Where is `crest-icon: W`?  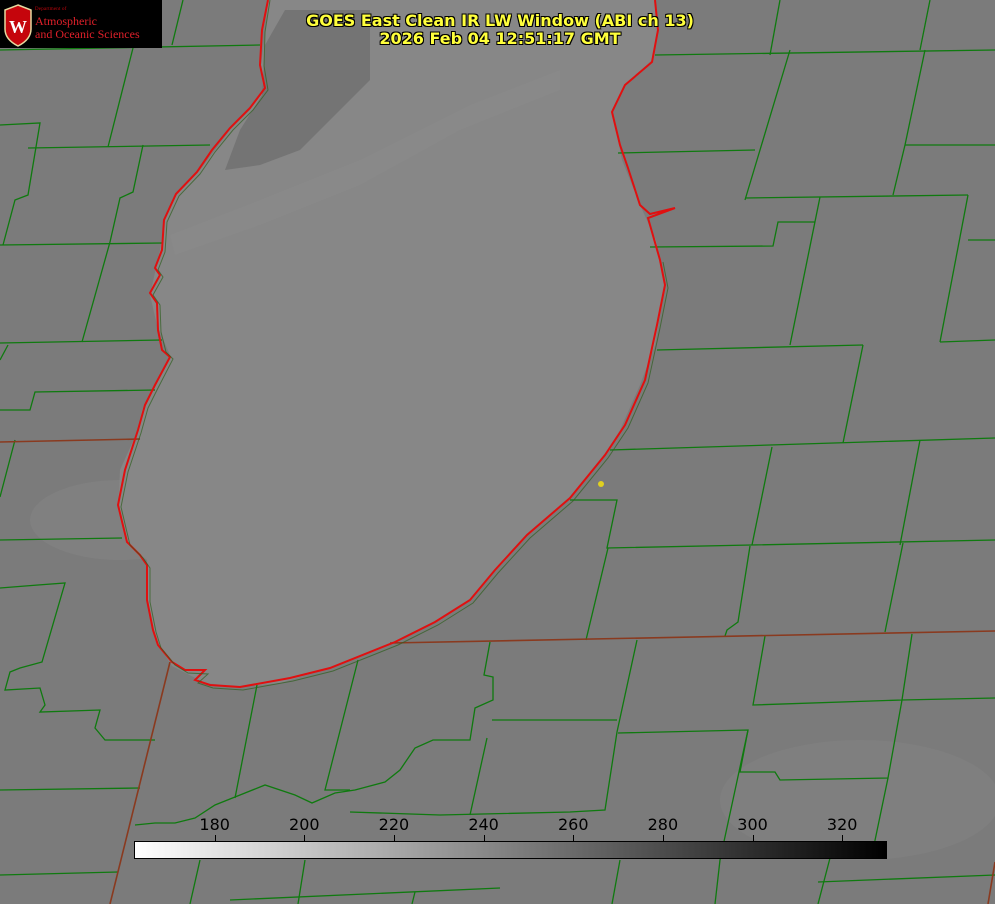 crest-icon: W is located at coordinates (18, 25).